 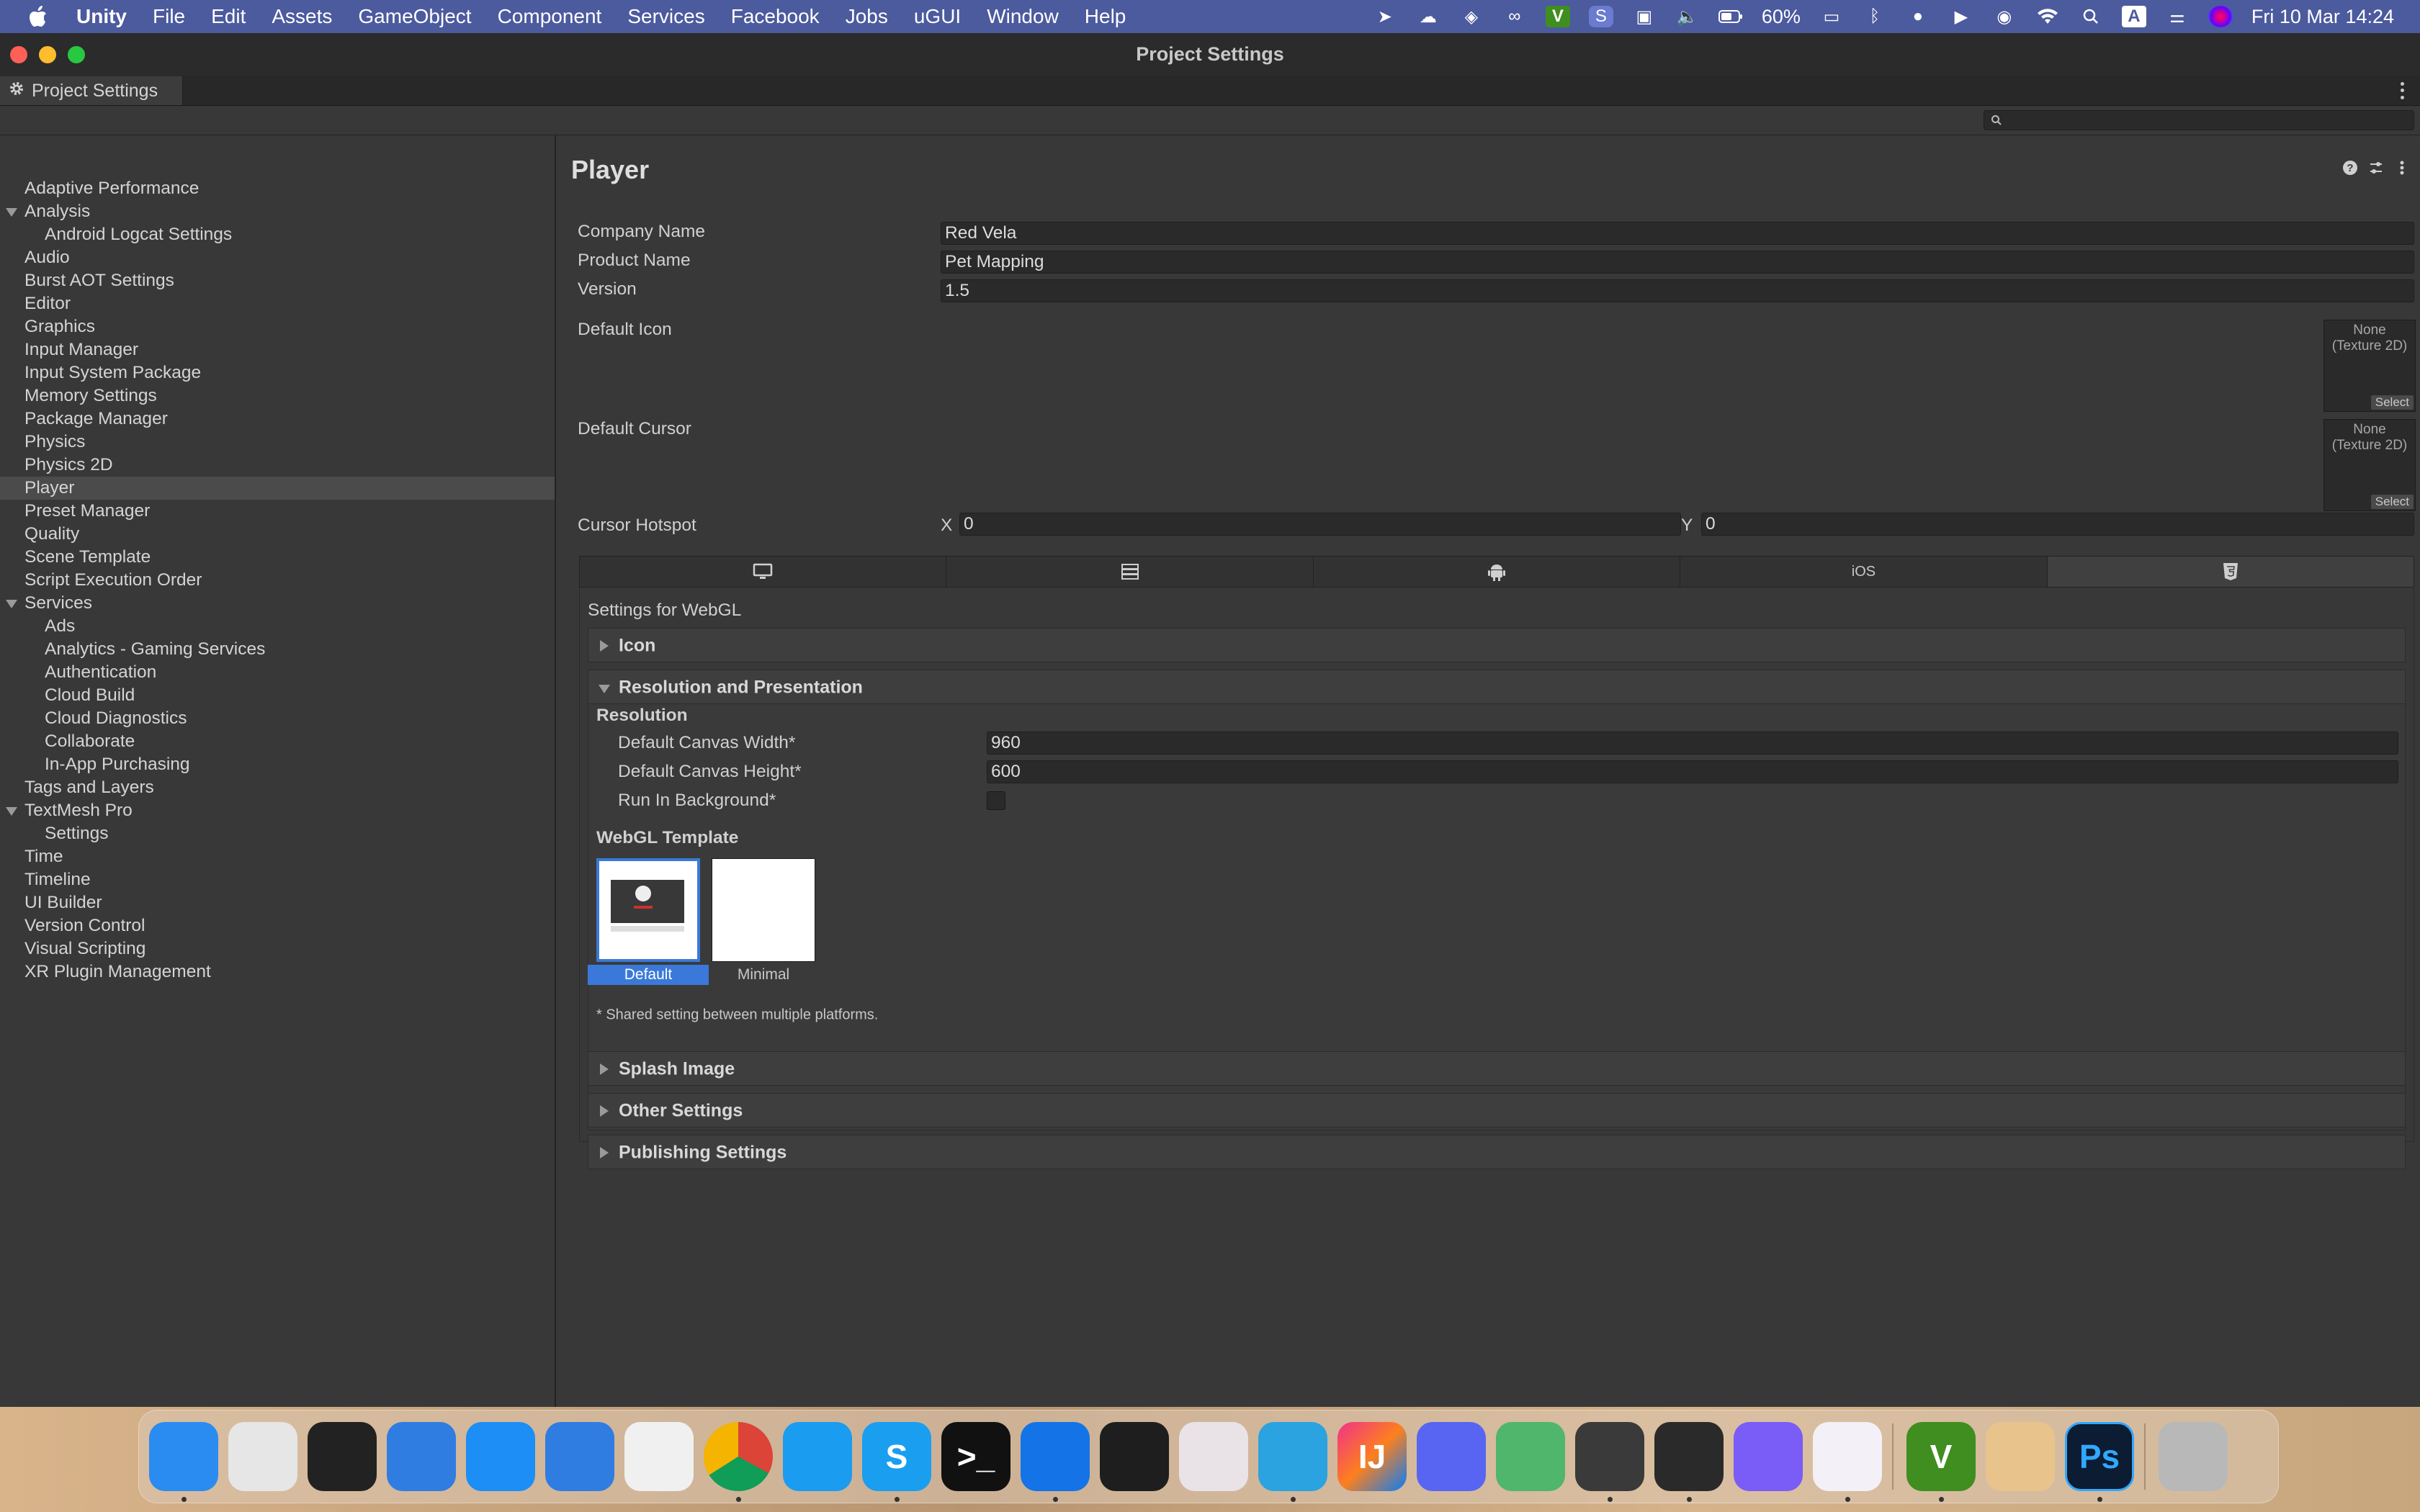 I want to click on menu-window: Window, so click(x=1023, y=16).